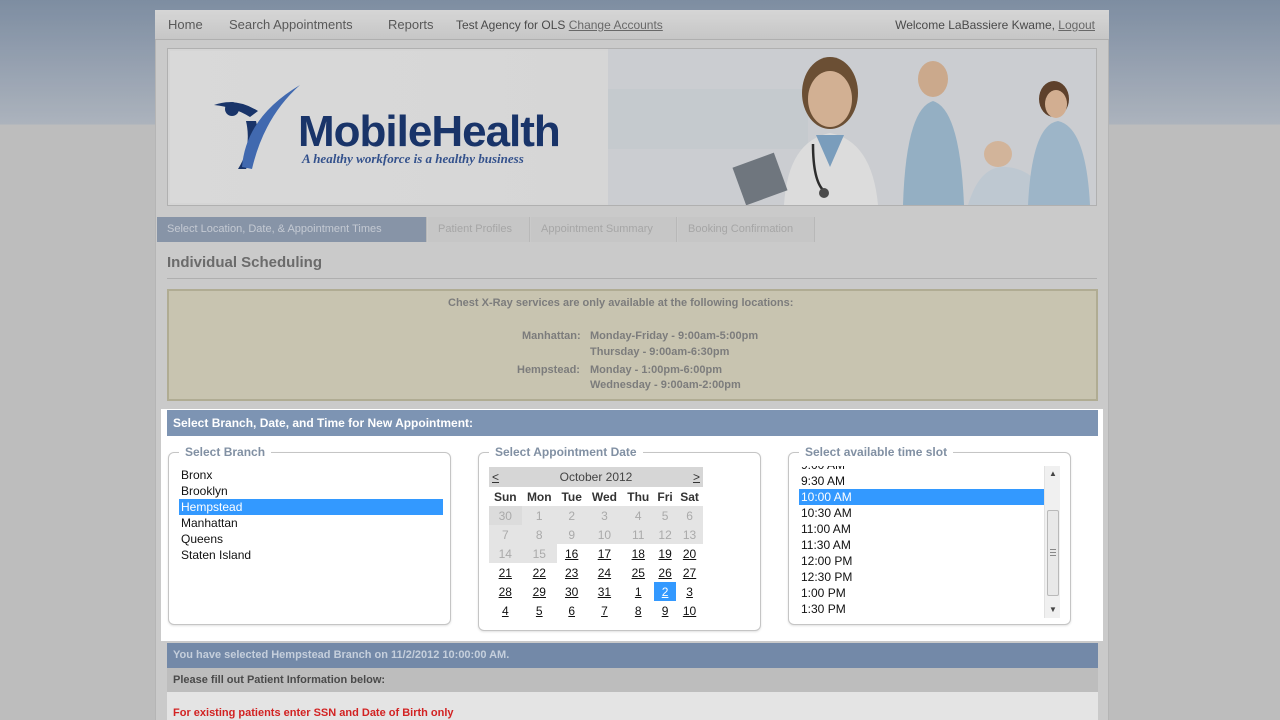 This screenshot has width=1280, height=720. I want to click on scroll-down-arrow-icon: ▼, so click(1053, 610).